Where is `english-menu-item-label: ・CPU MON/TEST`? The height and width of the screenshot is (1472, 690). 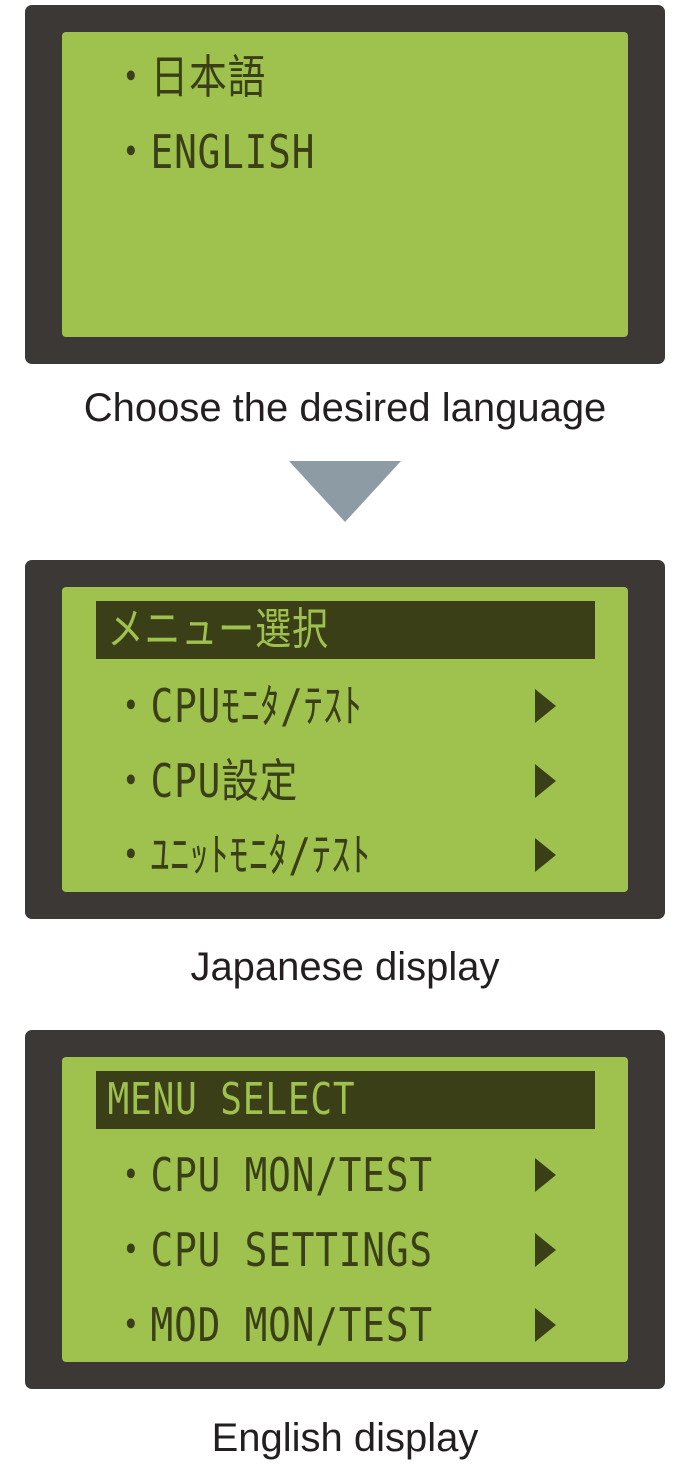
english-menu-item-label: ・CPU MON/TEST is located at coordinates (272, 1175).